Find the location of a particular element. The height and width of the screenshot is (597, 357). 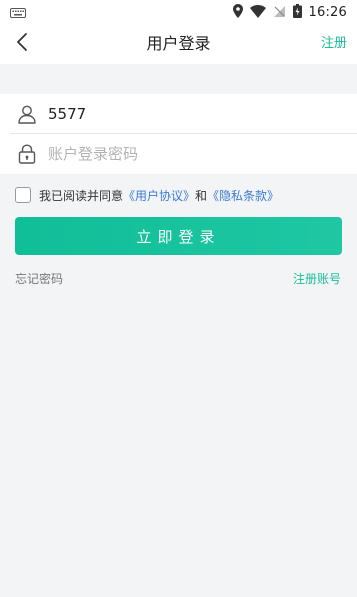

agreement-row: 我已阅读并同意 《用户协议》 和 《隐私条款》 is located at coordinates (147, 195).